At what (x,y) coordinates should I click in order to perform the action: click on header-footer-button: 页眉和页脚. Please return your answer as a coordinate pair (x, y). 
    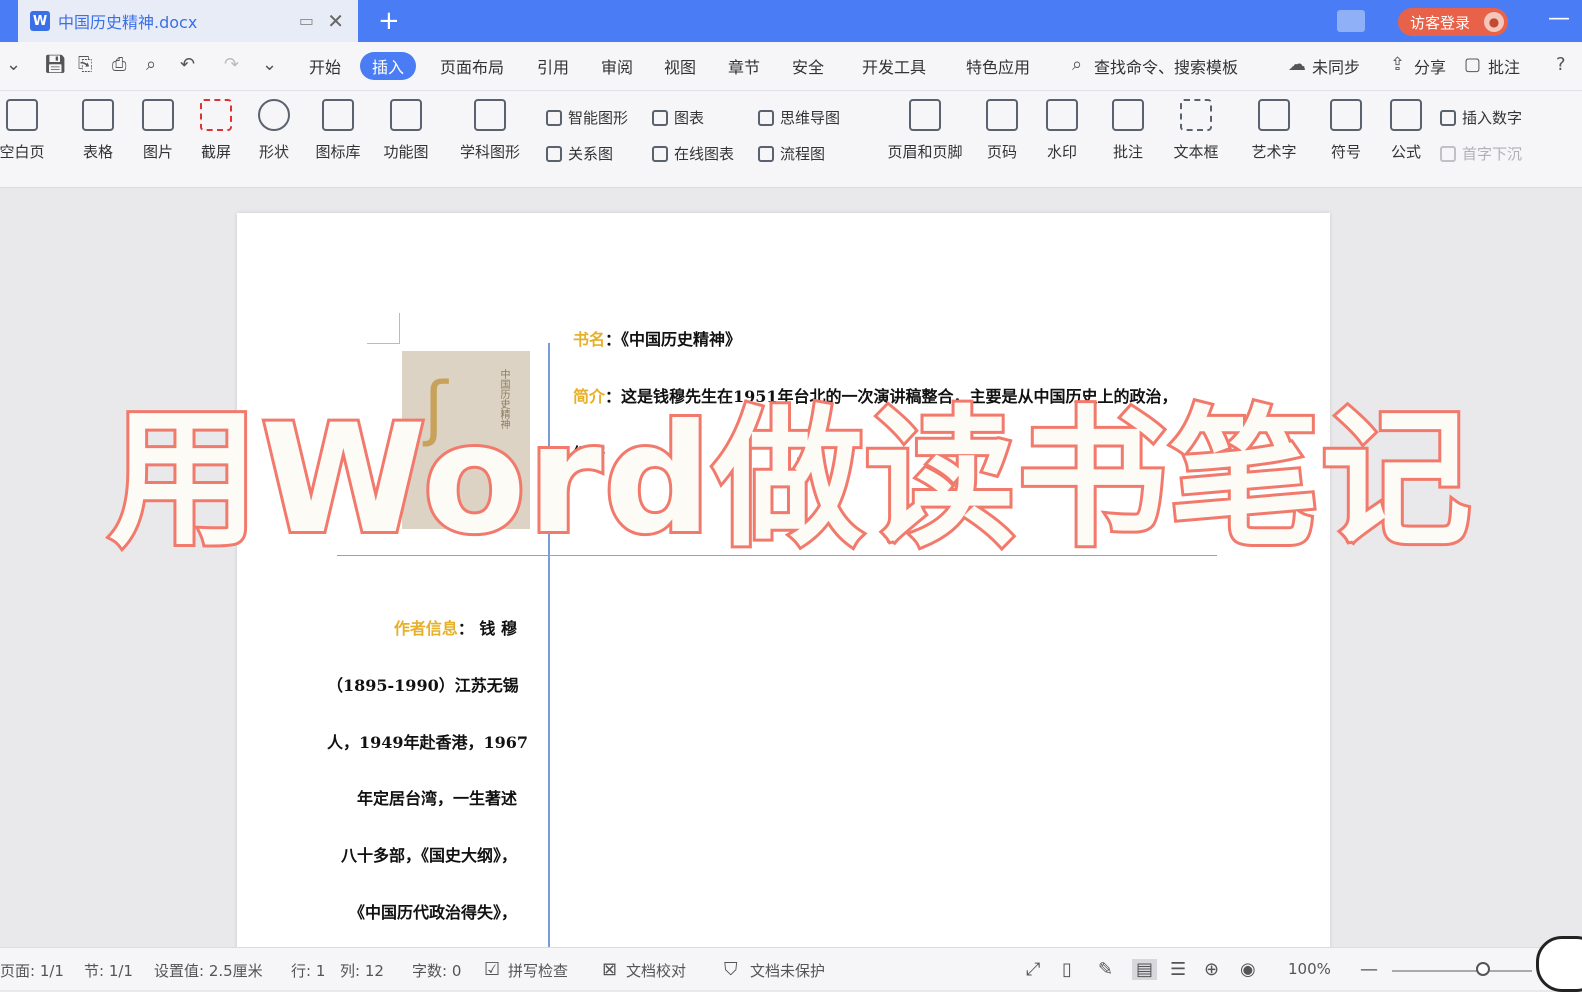
    Looking at the image, I should click on (925, 130).